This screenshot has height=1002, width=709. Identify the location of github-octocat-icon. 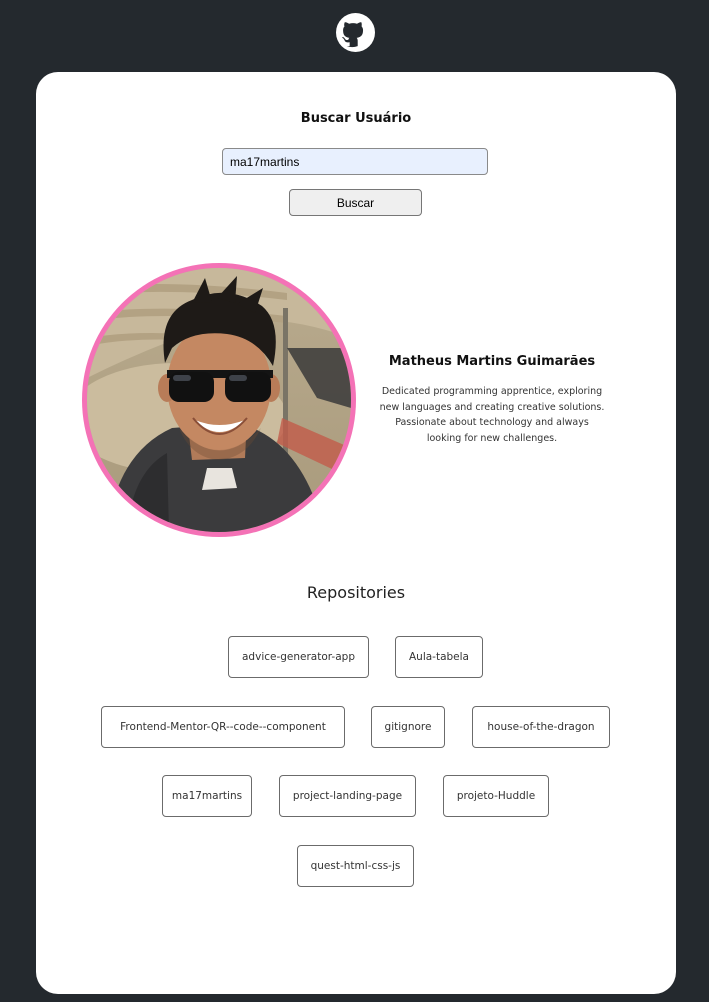
(355, 32).